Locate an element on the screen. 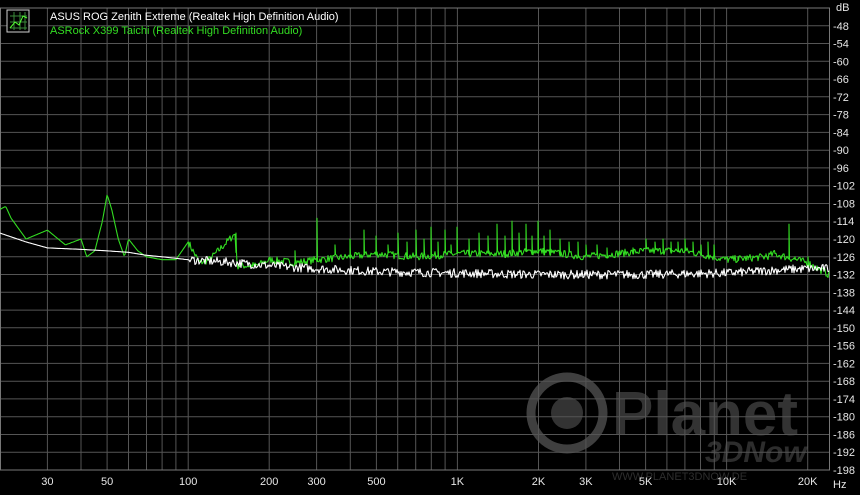 This screenshot has height=495, width=860. y-tick-label: -120 is located at coordinates (844, 240).